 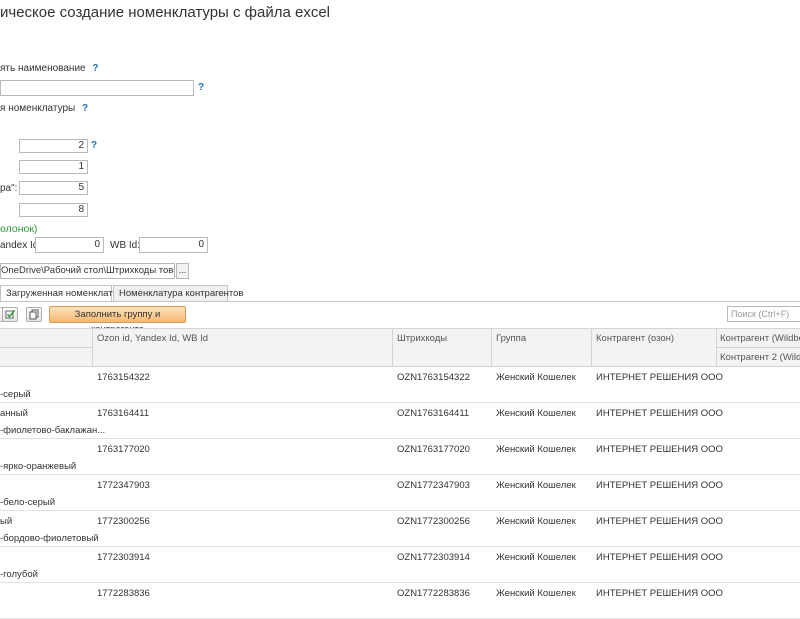 I want to click on copy-icon, so click(x=34, y=314).